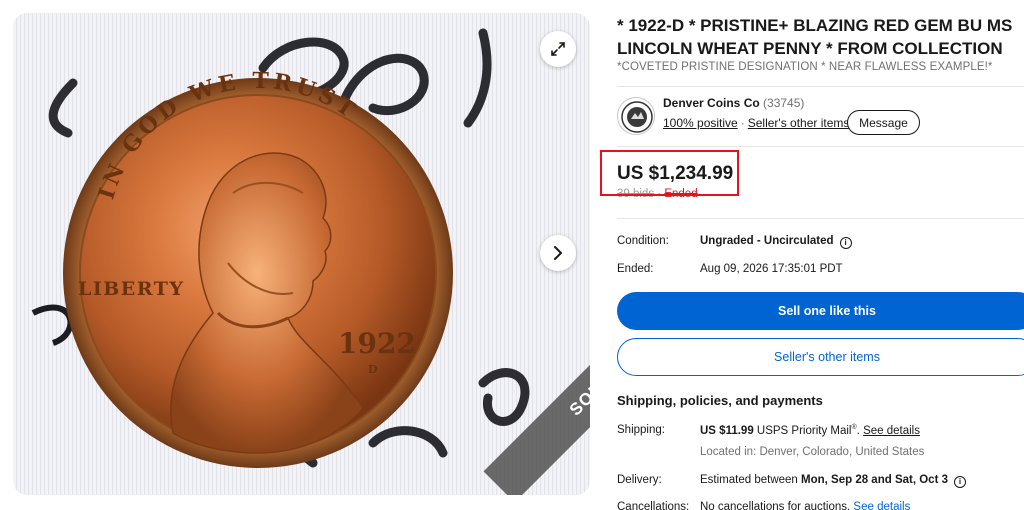 The height and width of the screenshot is (510, 1024). Describe the element at coordinates (767, 241) in the screenshot. I see `condition-text: Ungraded - Uncirculated` at that location.